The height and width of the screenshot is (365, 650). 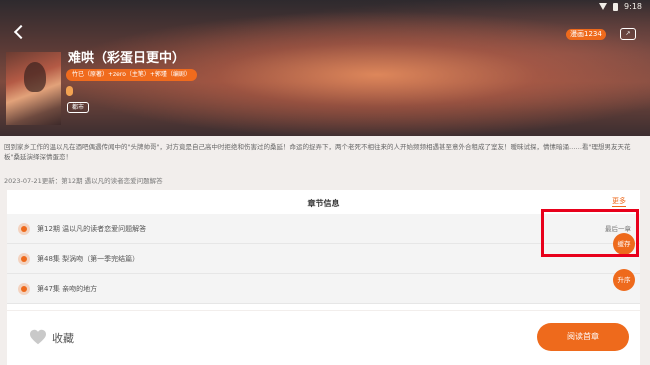 What do you see at coordinates (603, 6) in the screenshot?
I see `wifi-icon` at bounding box center [603, 6].